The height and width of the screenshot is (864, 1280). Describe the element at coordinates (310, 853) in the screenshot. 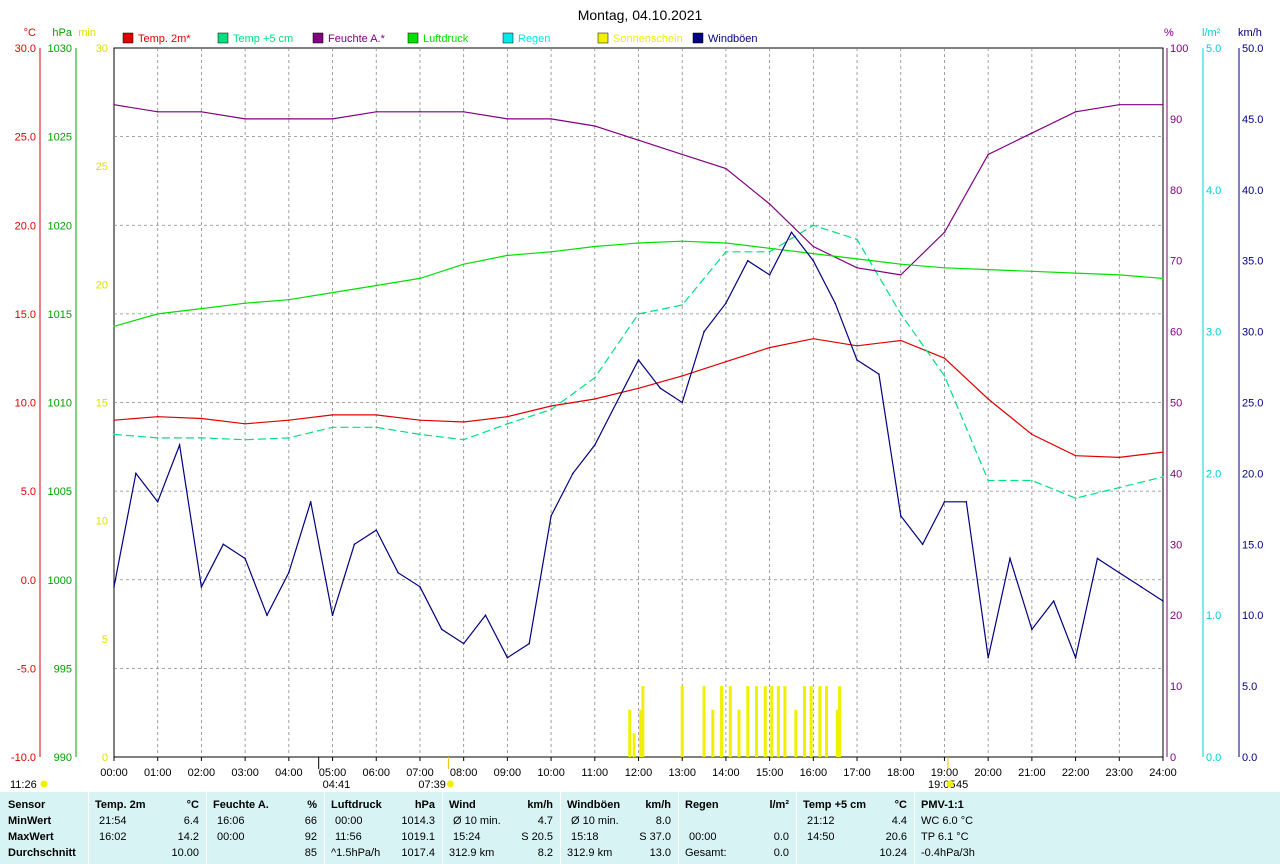

I see `stats-avg-value: 85` at that location.